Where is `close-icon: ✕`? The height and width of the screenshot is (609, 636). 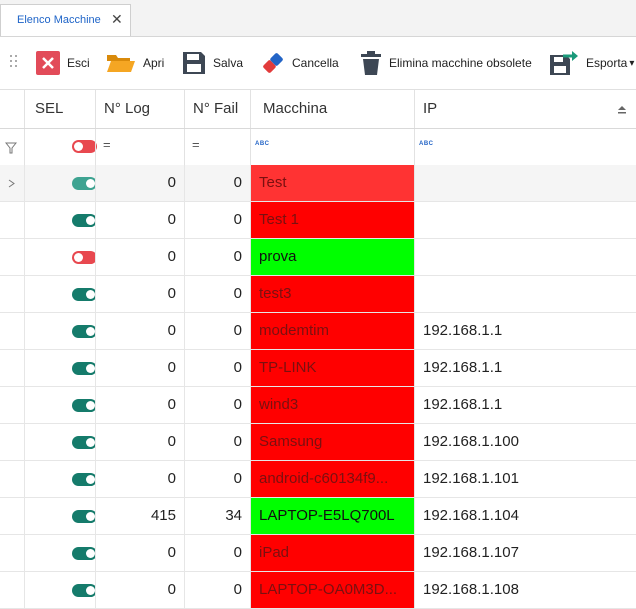 close-icon: ✕ is located at coordinates (117, 19).